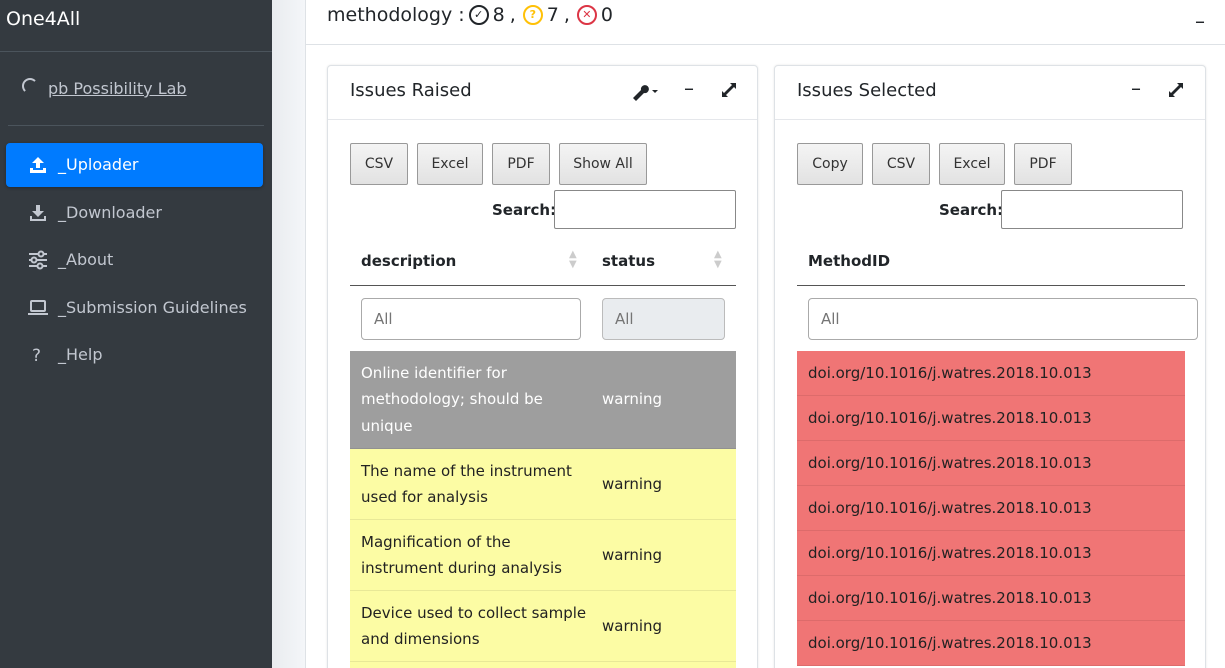 The image size is (1225, 668). What do you see at coordinates (603, 164) in the screenshot?
I see `show-all-button: Show All` at bounding box center [603, 164].